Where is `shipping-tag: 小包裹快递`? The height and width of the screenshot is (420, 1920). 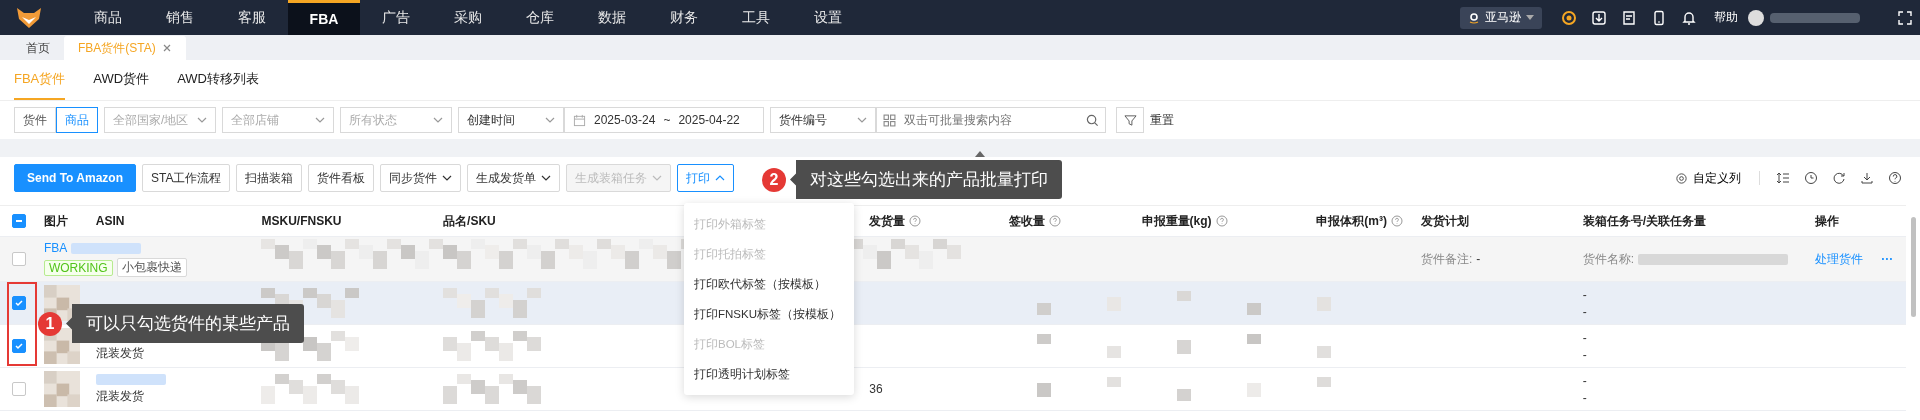
shipping-tag: 小包裹快递 is located at coordinates (151, 267).